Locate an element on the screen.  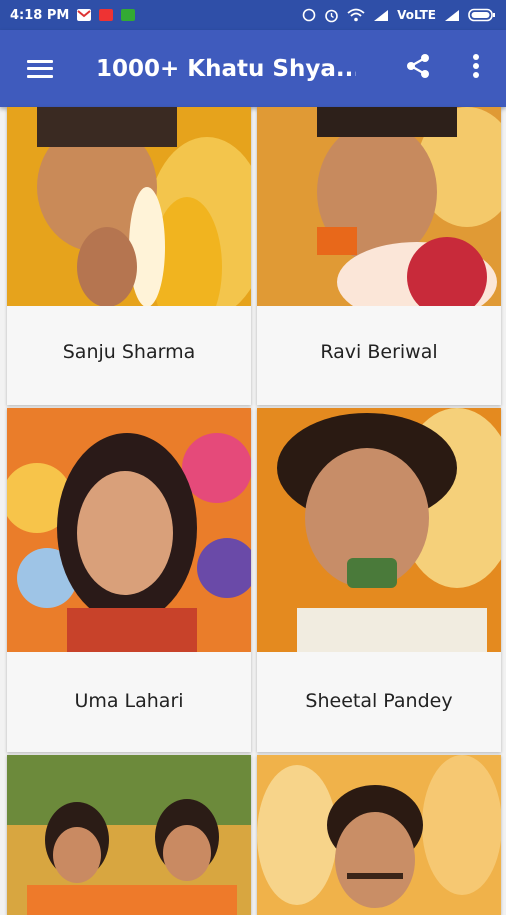
network-label: VoLTE is located at coordinates (416, 15).